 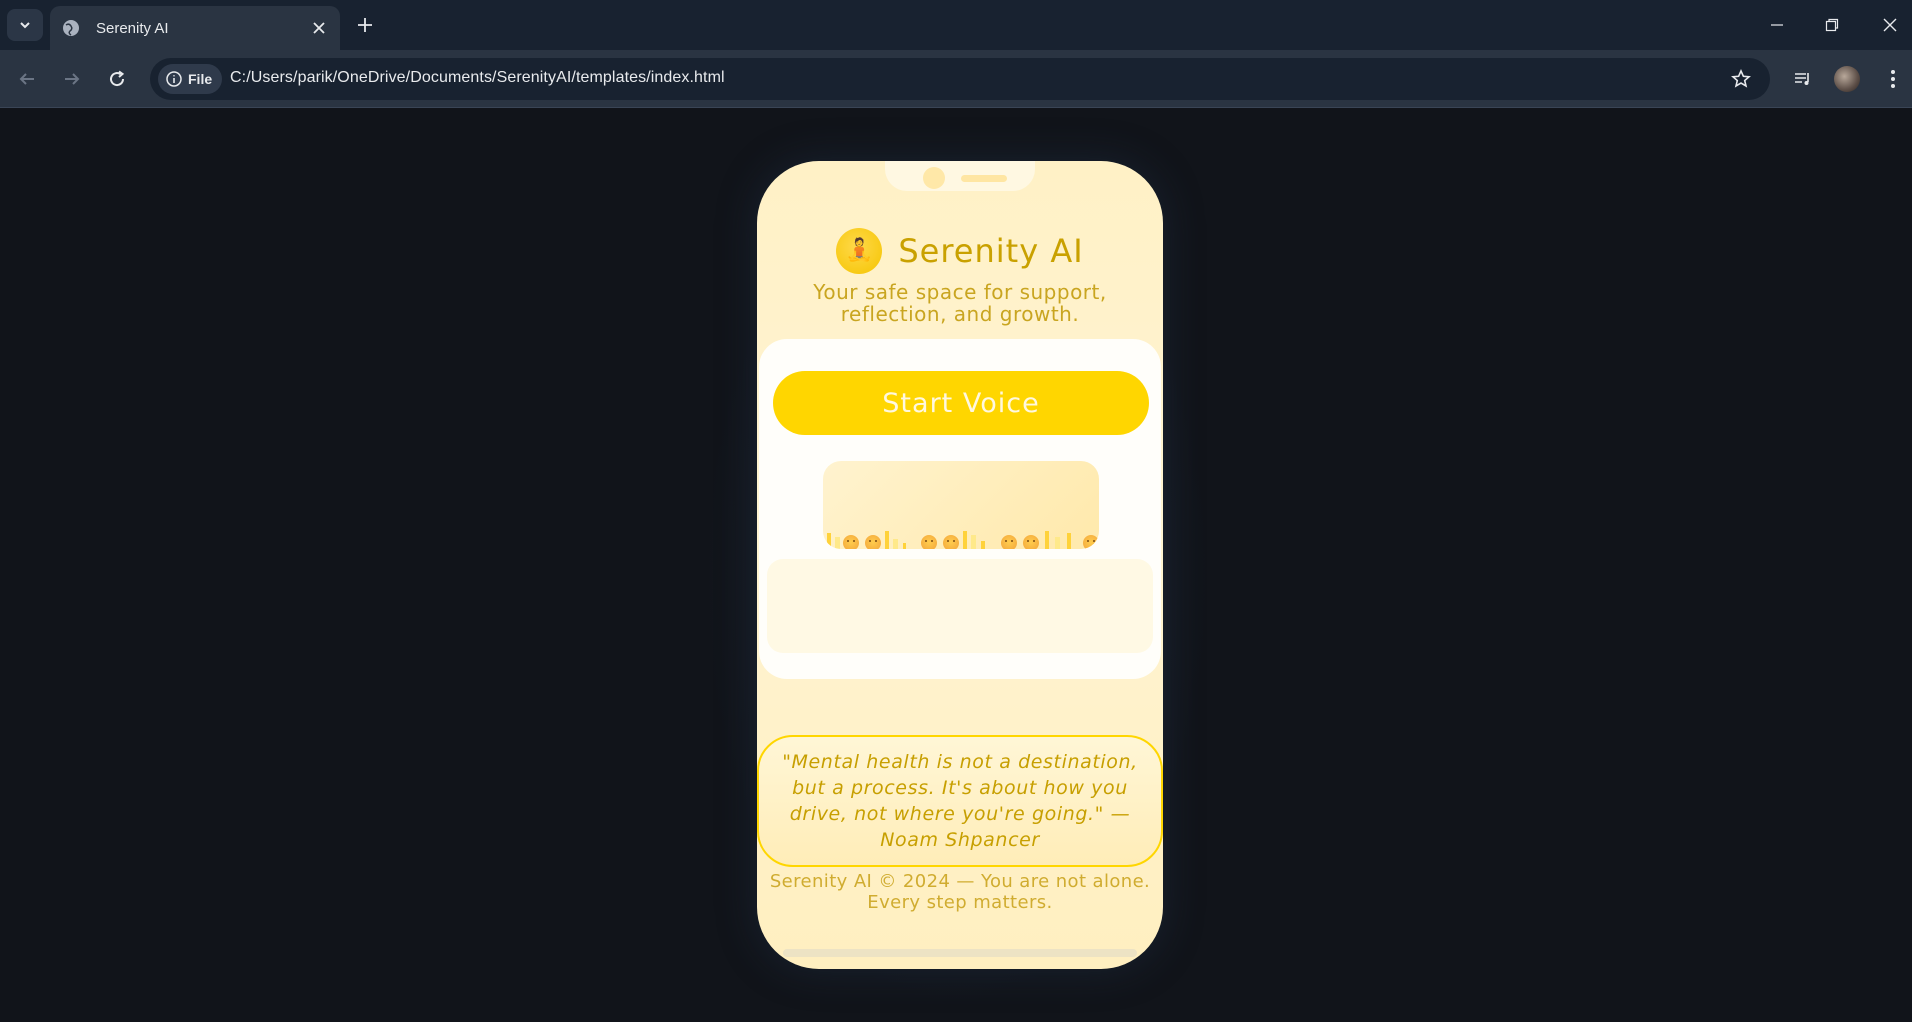 I want to click on bookmark-star-icon, so click(x=1741, y=79).